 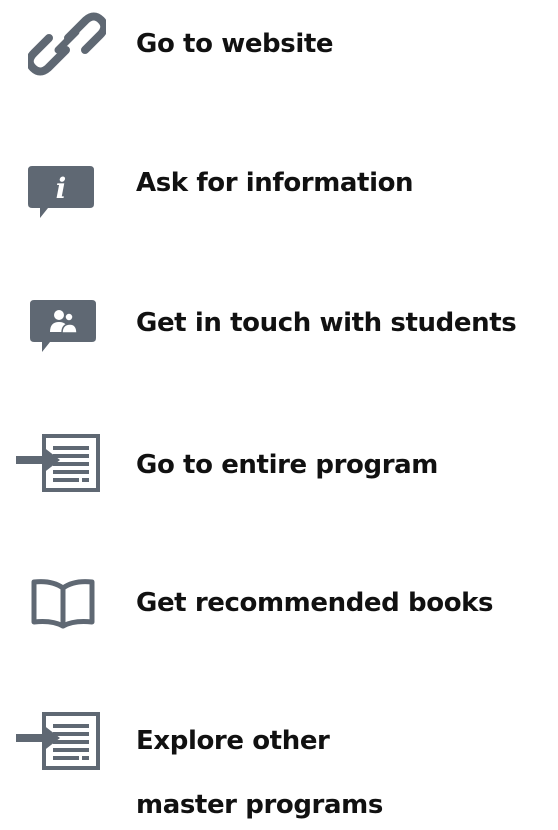 I want to click on info-bubble-icon: i, so click(x=61, y=192).